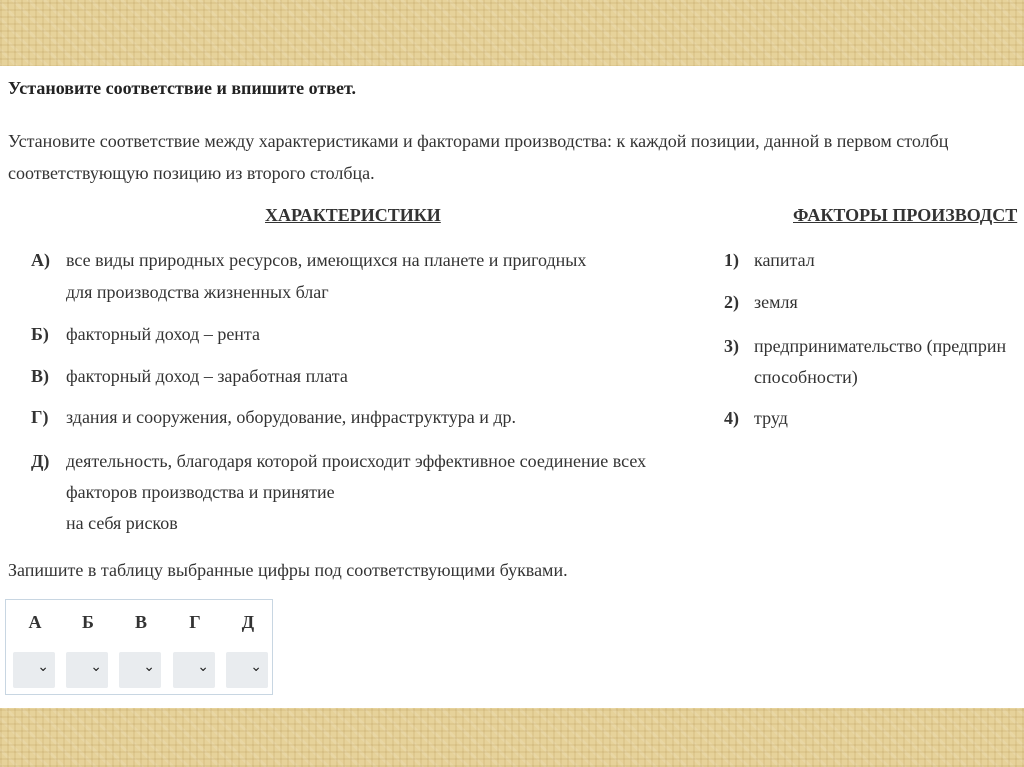 The image size is (1024, 767). I want to click on left-column-header: ХАРАКТЕРИСТИКИ, so click(353, 215).